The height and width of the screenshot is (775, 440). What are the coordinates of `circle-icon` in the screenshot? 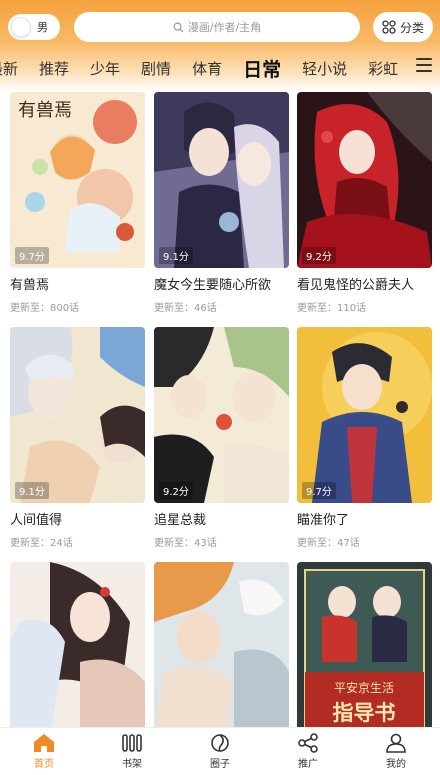 It's located at (220, 743).